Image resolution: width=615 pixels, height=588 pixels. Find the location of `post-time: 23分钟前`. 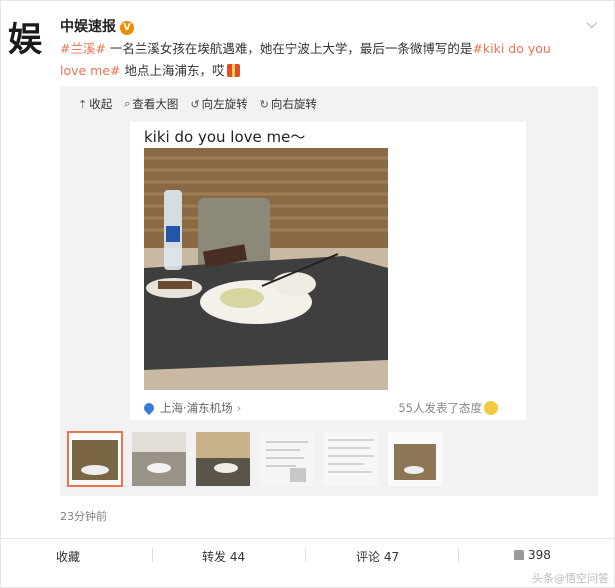

post-time: 23分钟前 is located at coordinates (83, 516).